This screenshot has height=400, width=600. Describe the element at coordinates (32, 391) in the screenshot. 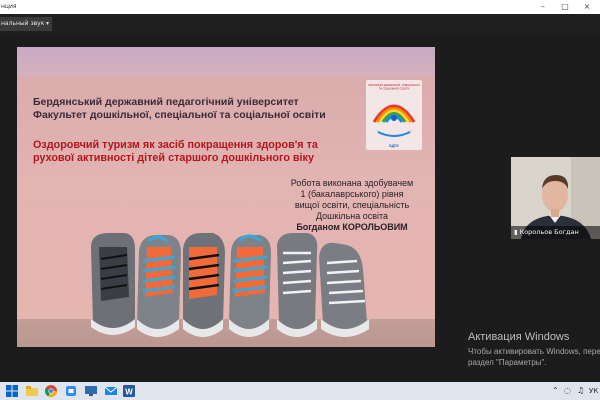

I see `file-explorer-icon` at that location.